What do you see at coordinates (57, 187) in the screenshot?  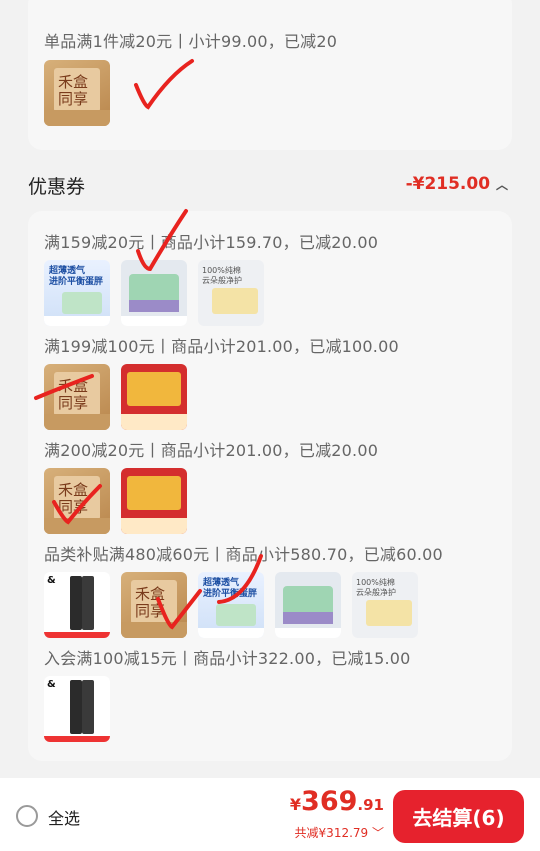 I see `coupon-section-title: 优惠券` at bounding box center [57, 187].